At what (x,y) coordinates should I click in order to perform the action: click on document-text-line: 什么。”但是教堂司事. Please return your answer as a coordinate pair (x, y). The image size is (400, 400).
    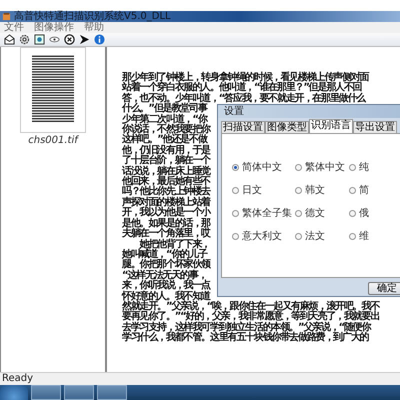
    Looking at the image, I should click on (164, 109).